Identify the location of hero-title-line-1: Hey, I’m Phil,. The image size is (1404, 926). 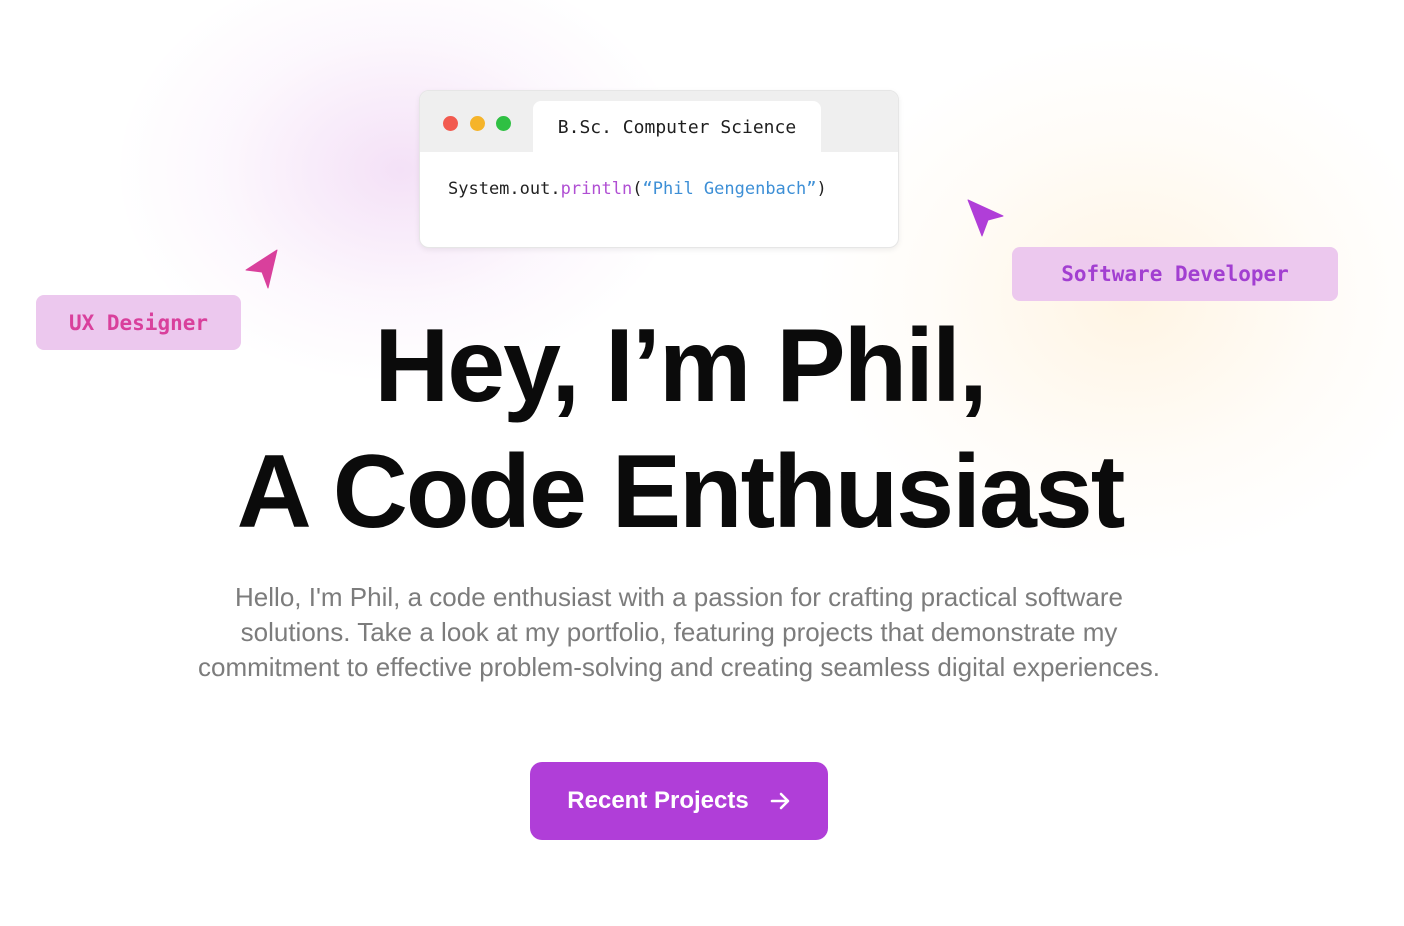
(681, 366).